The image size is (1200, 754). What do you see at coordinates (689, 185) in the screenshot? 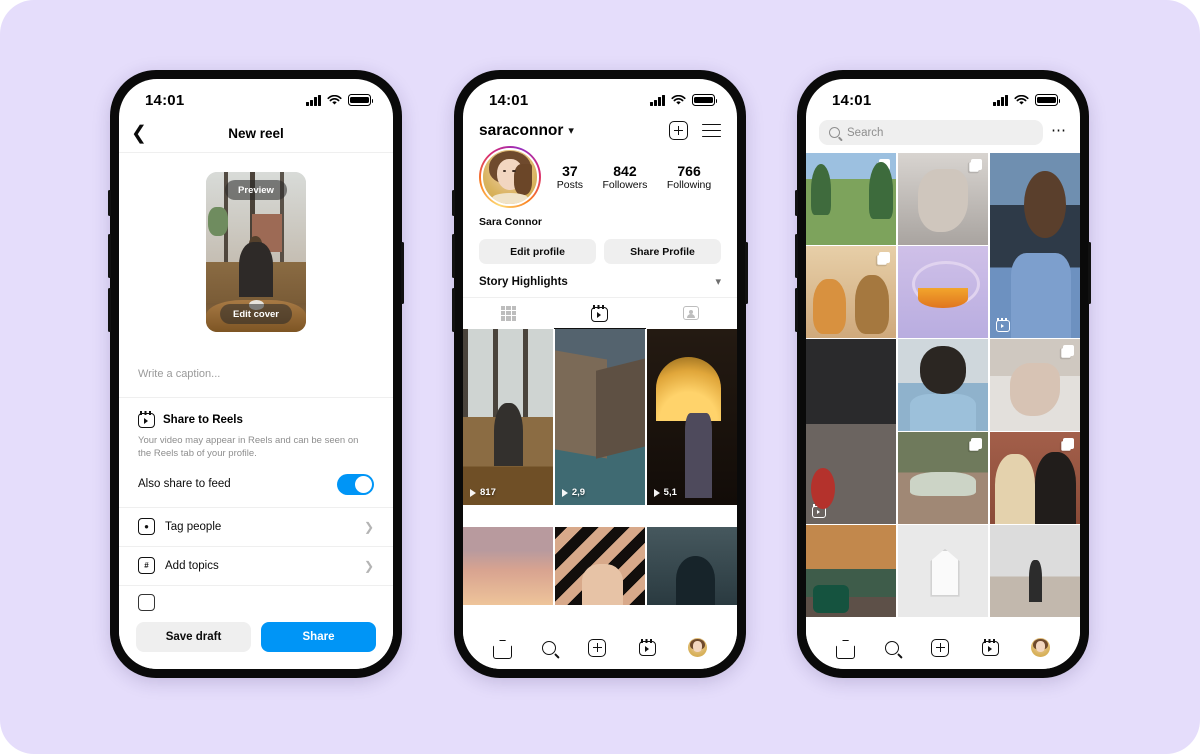
I see `following-label: Following` at bounding box center [689, 185].